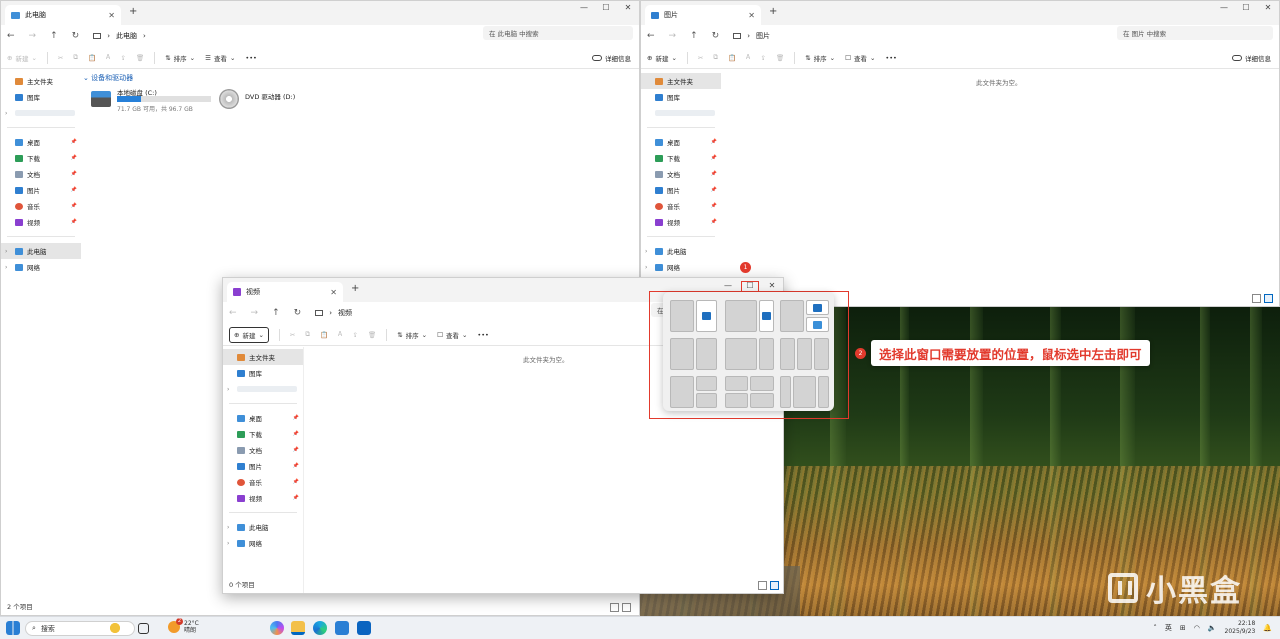  Describe the element at coordinates (115, 628) in the screenshot. I see `widget-icon` at that location.